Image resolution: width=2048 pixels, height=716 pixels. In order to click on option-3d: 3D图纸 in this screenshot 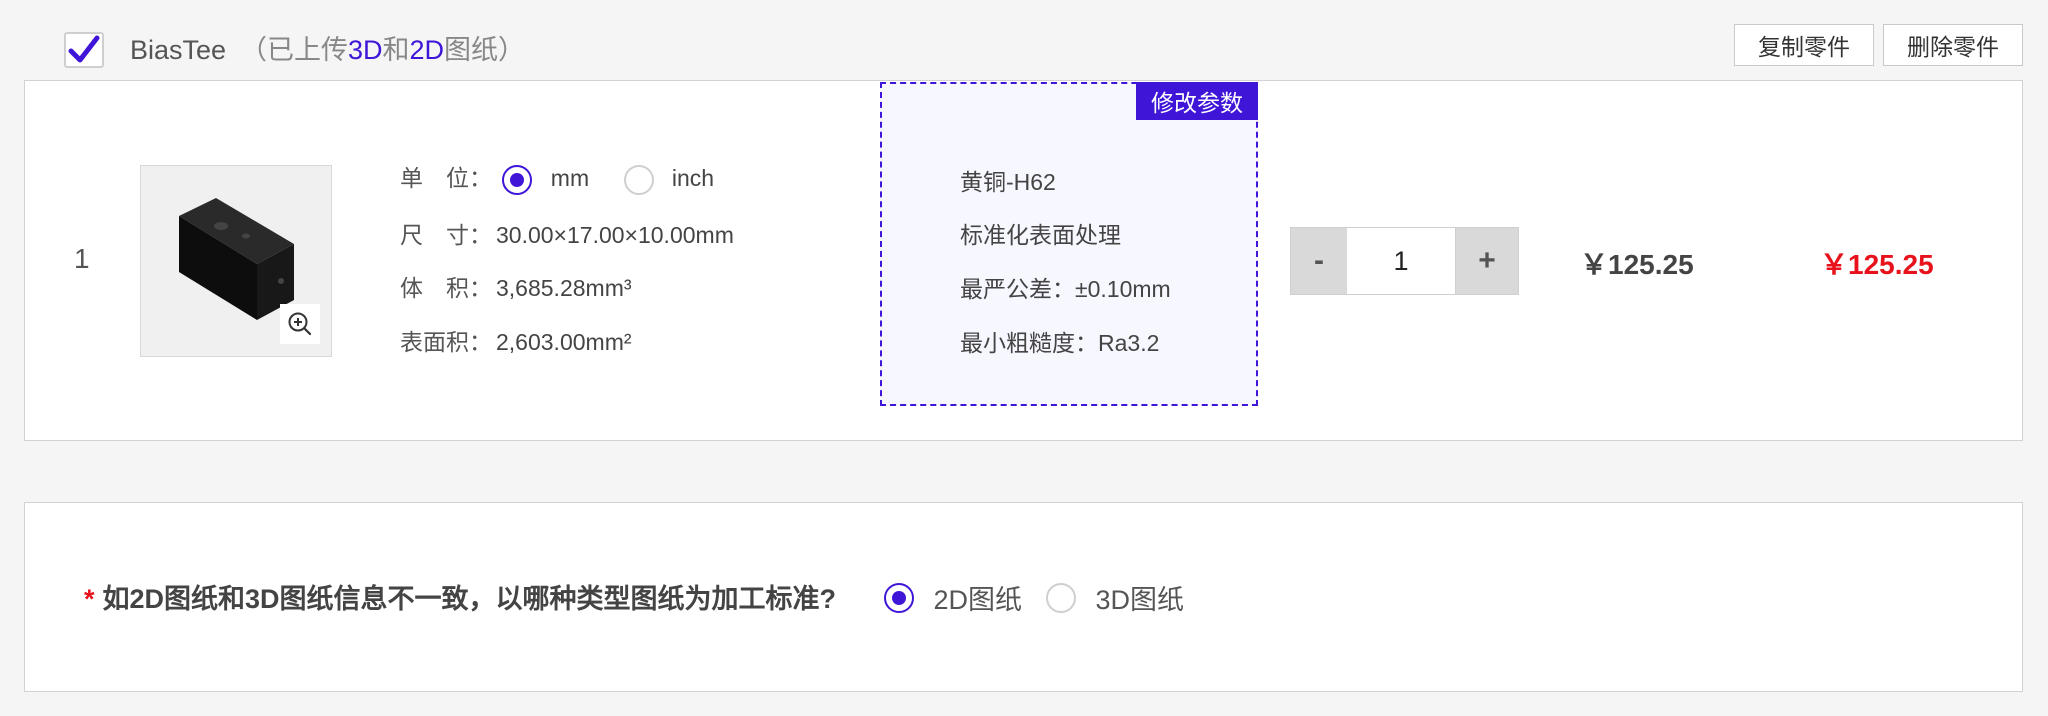, I will do `click(1115, 597)`.